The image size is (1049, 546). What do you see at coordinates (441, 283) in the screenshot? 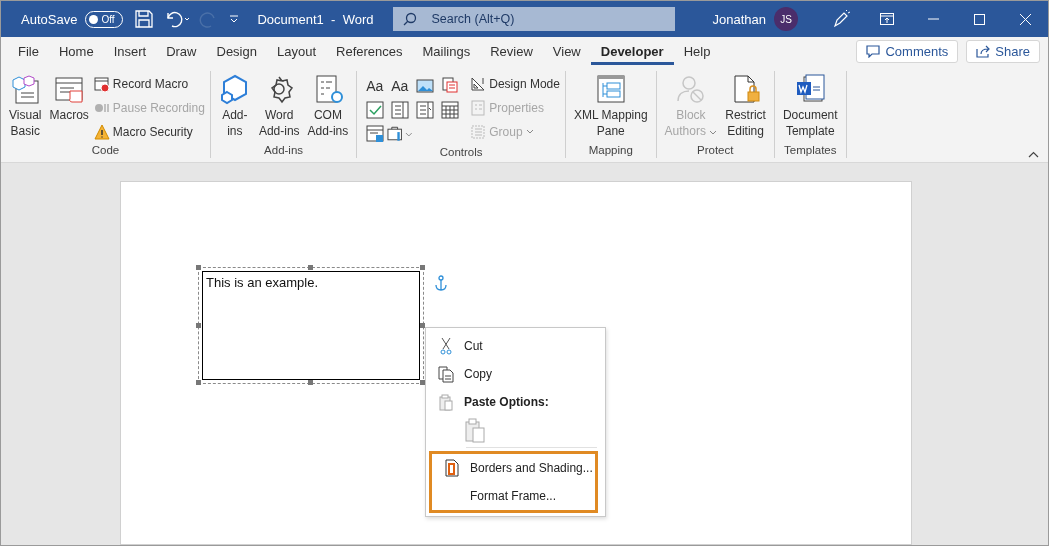
I see `anchor-icon` at bounding box center [441, 283].